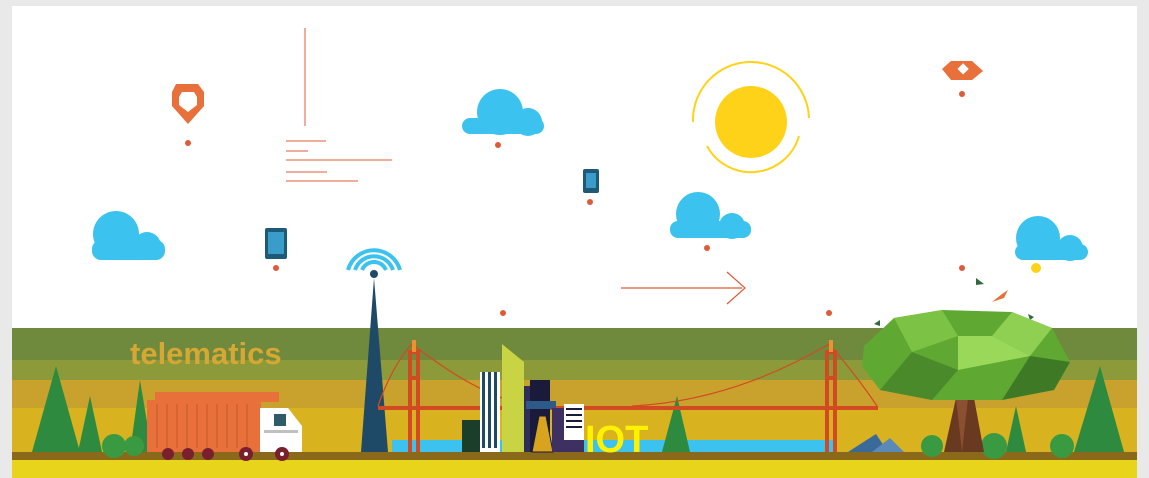 This screenshot has height=478, width=1149. Describe the element at coordinates (616, 440) in the screenshot. I see `iot-label: IOT` at that location.